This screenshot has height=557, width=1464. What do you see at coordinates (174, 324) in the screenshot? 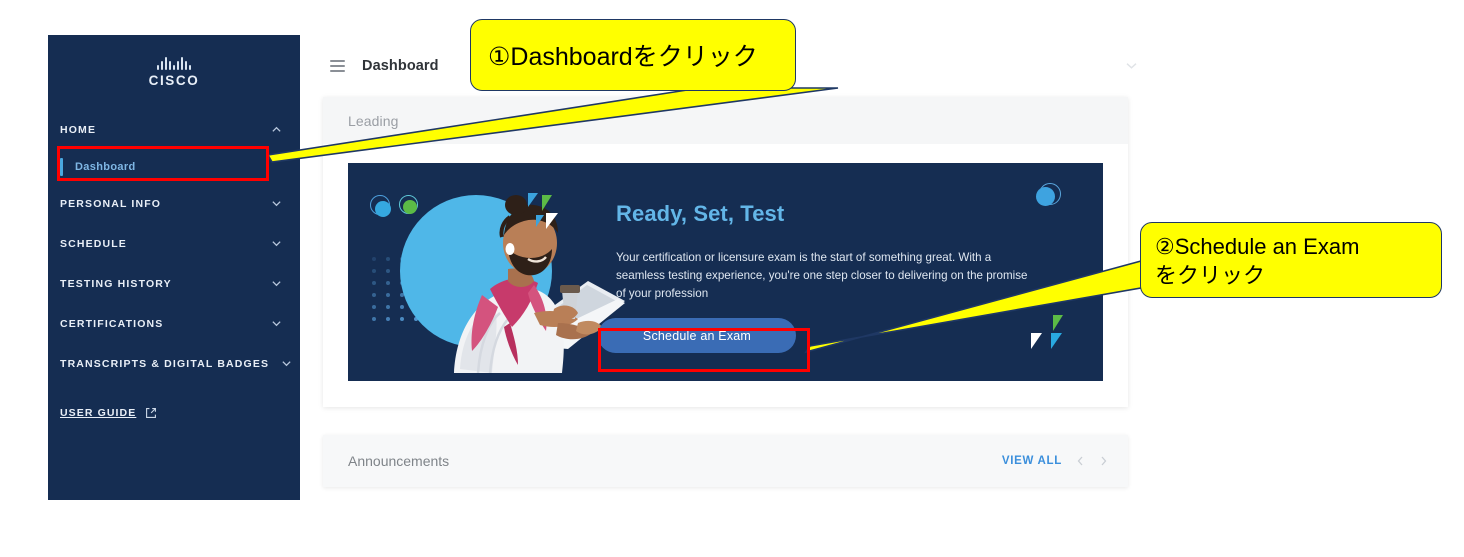
I see `sidebar-item-certifications: CERTIFICATIONS` at bounding box center [174, 324].